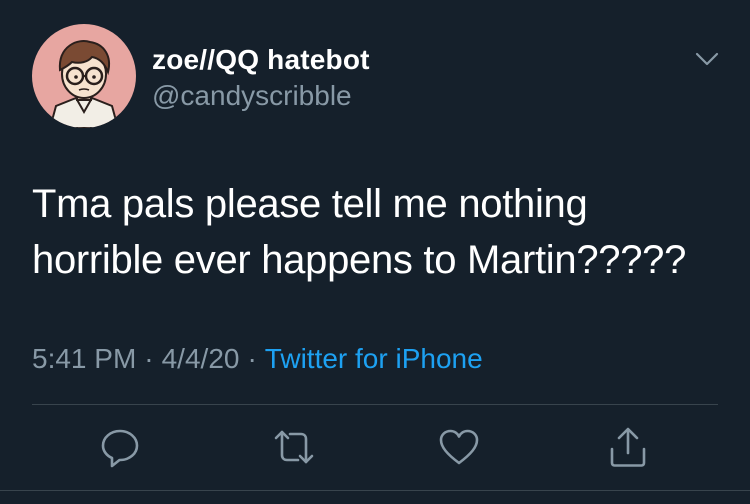 The width and height of the screenshot is (750, 504). Describe the element at coordinates (84, 84) in the screenshot. I see `avatar-illustration` at that location.